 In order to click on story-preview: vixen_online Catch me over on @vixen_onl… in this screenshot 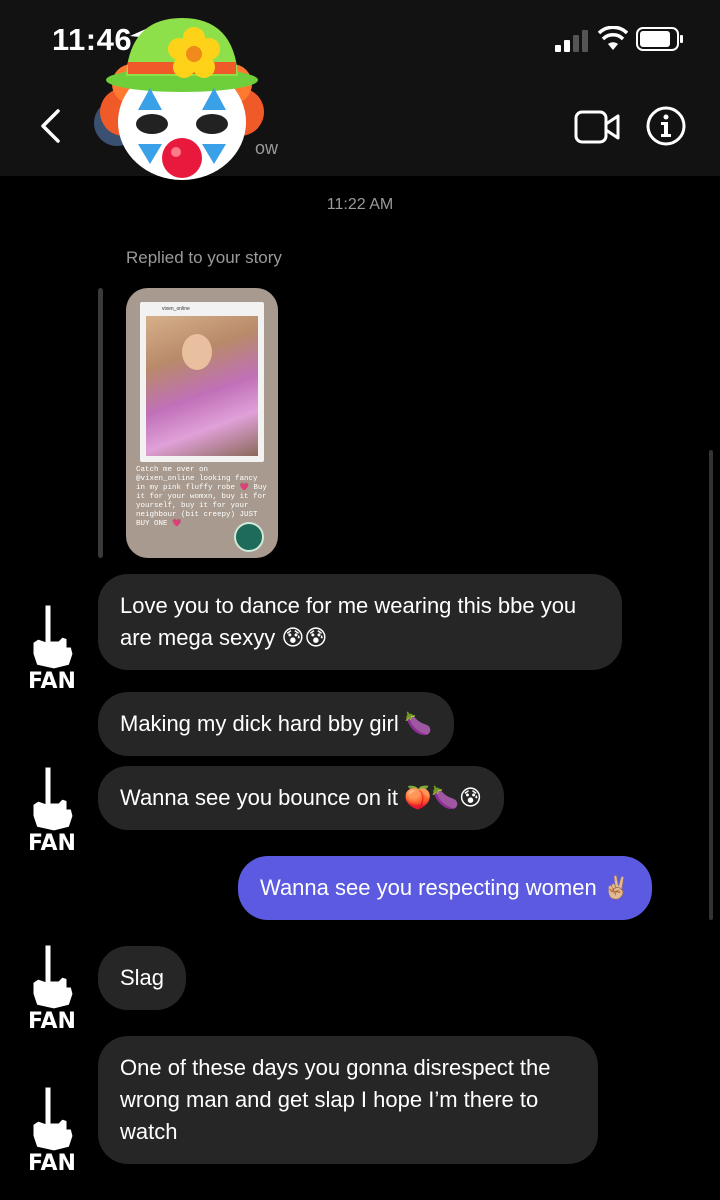, I will do `click(202, 423)`.